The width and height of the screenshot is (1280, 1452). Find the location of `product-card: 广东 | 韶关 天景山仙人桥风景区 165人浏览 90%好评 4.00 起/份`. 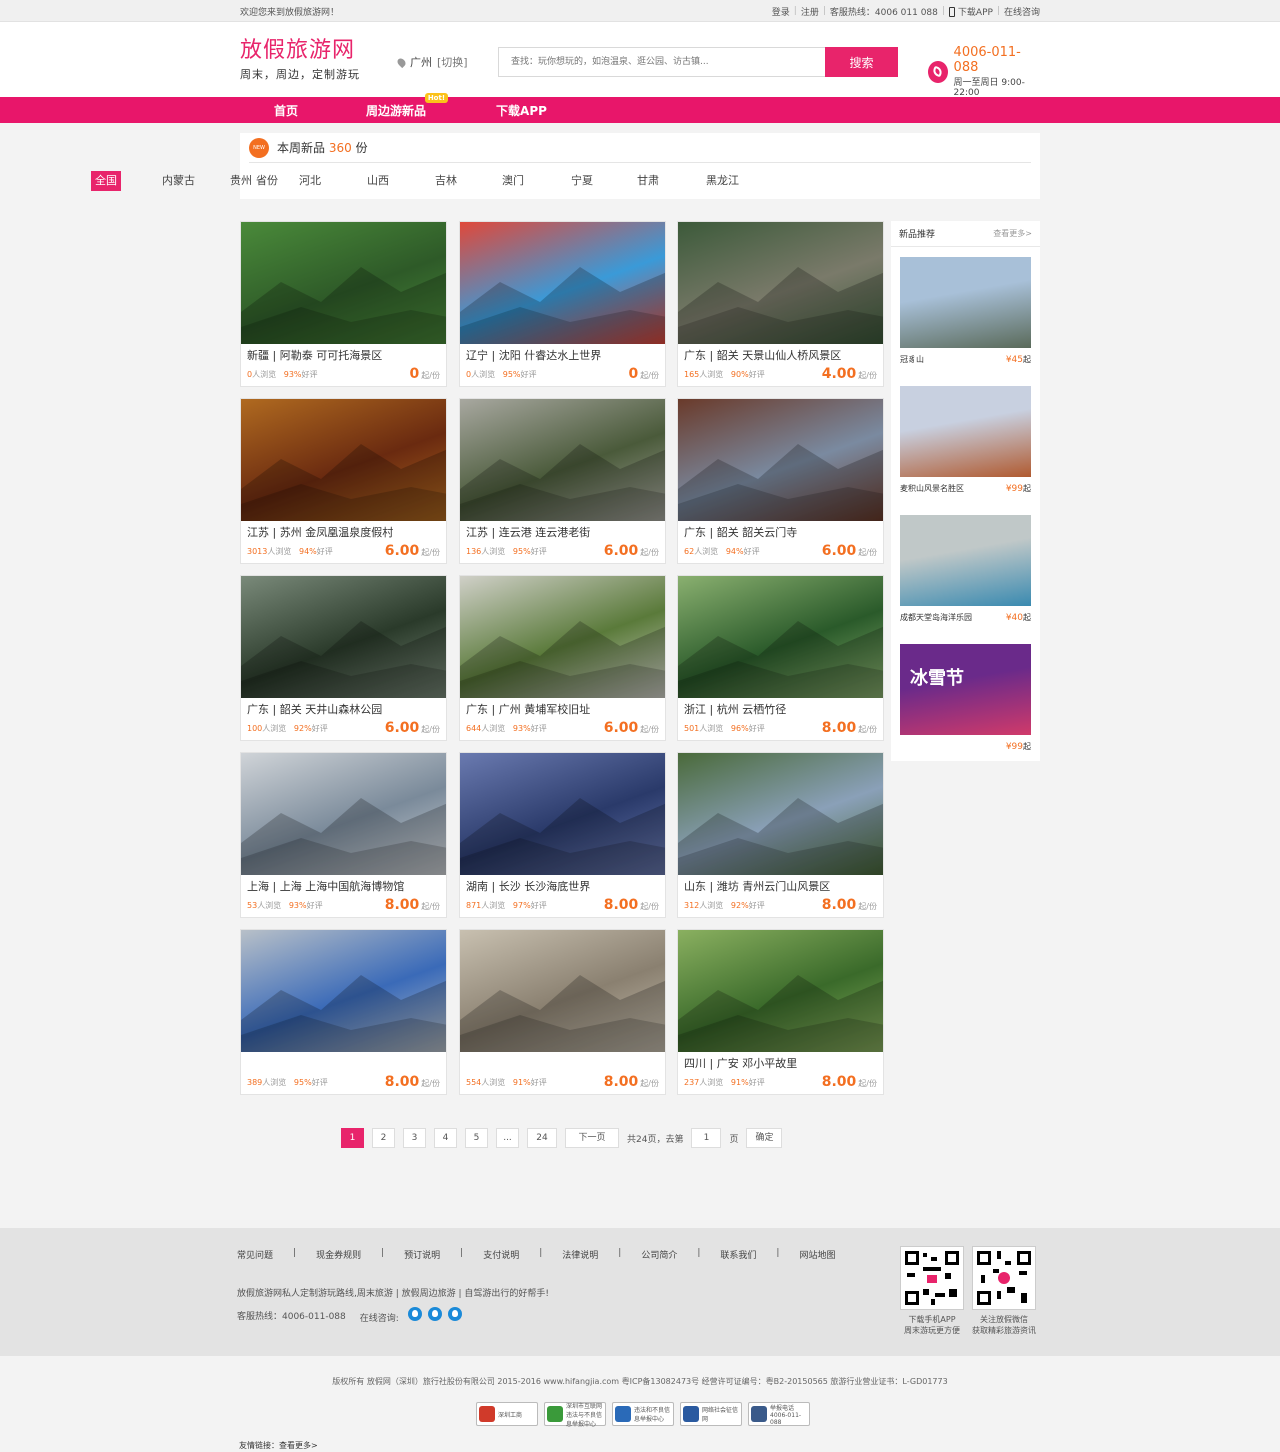

product-card: 广东 | 韶关 天景山仙人桥风景区 165人浏览 90%好评 4.00 起/份 is located at coordinates (780, 304).